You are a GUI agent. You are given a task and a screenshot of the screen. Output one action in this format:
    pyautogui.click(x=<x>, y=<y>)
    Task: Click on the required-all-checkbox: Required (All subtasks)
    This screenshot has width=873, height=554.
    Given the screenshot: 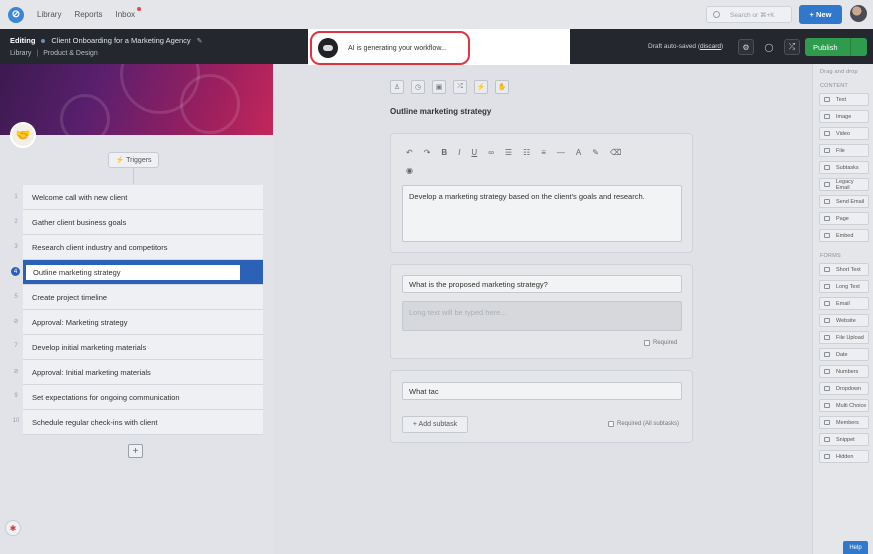 What is the action you would take?
    pyautogui.click(x=643, y=424)
    